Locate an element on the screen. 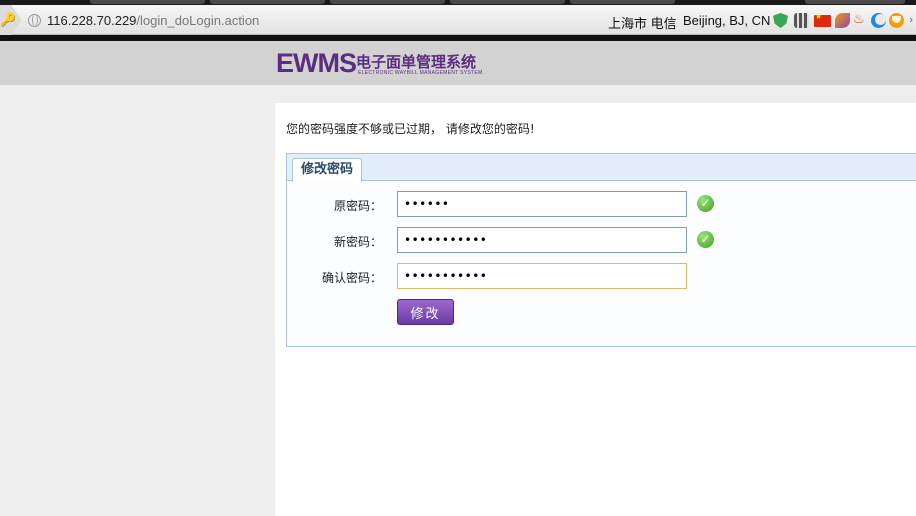  password-expired-notice: 您的密码强度不够或已过期， 请修改您的密码! is located at coordinates (410, 129).